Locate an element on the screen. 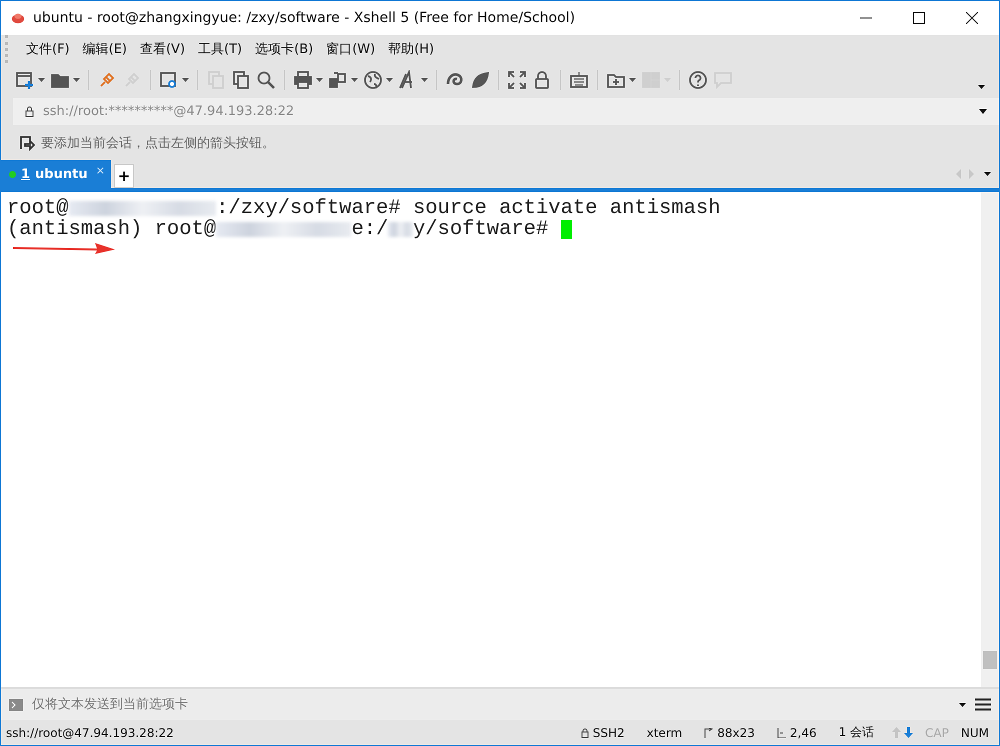 Image resolution: width=1000 pixels, height=746 pixels. sessions-text: 1 会话 is located at coordinates (856, 732).